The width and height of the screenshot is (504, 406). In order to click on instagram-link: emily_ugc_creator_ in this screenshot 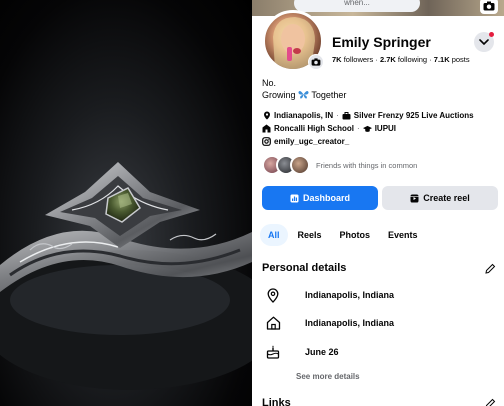, I will do `click(311, 141)`.